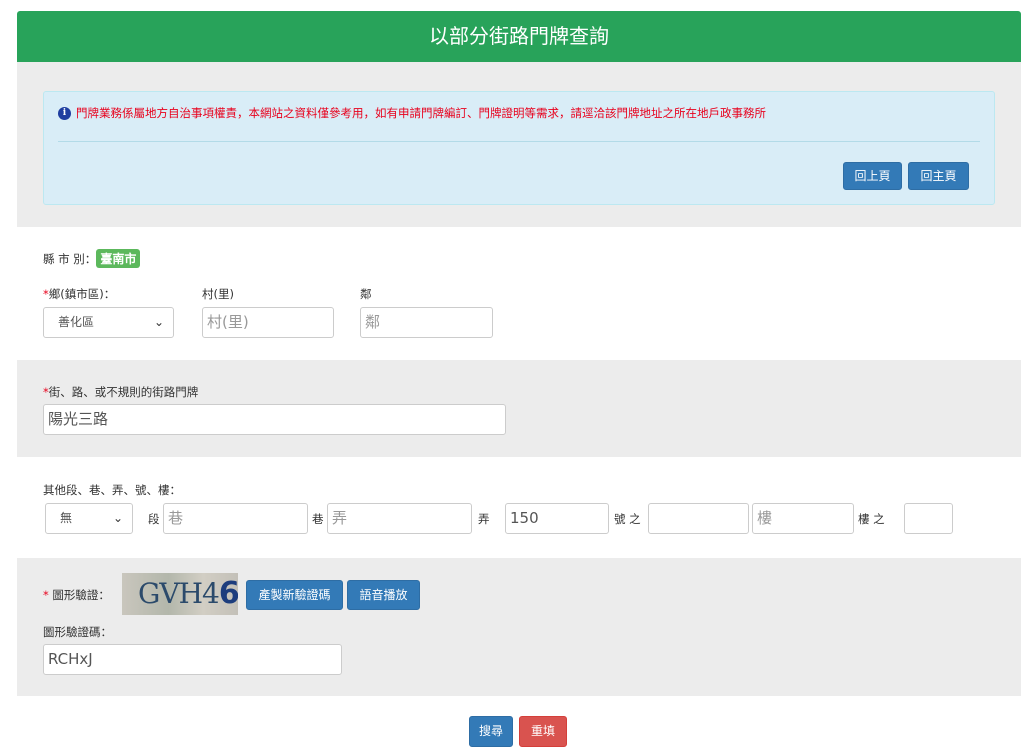 This screenshot has height=752, width=1024. What do you see at coordinates (77, 632) in the screenshot?
I see `captcha-code-label: 圖形驗證碼：` at bounding box center [77, 632].